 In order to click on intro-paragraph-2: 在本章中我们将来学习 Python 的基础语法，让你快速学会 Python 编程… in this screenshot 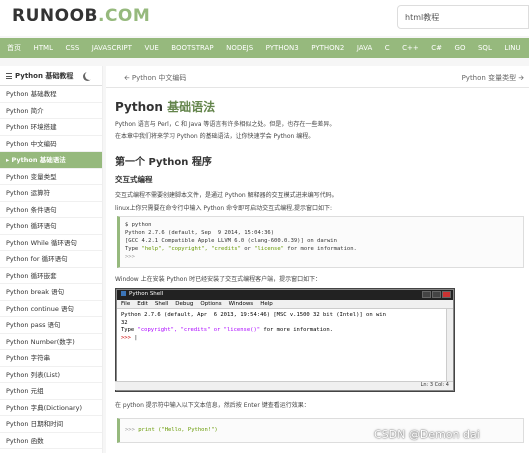, I will do `click(215, 136)`.